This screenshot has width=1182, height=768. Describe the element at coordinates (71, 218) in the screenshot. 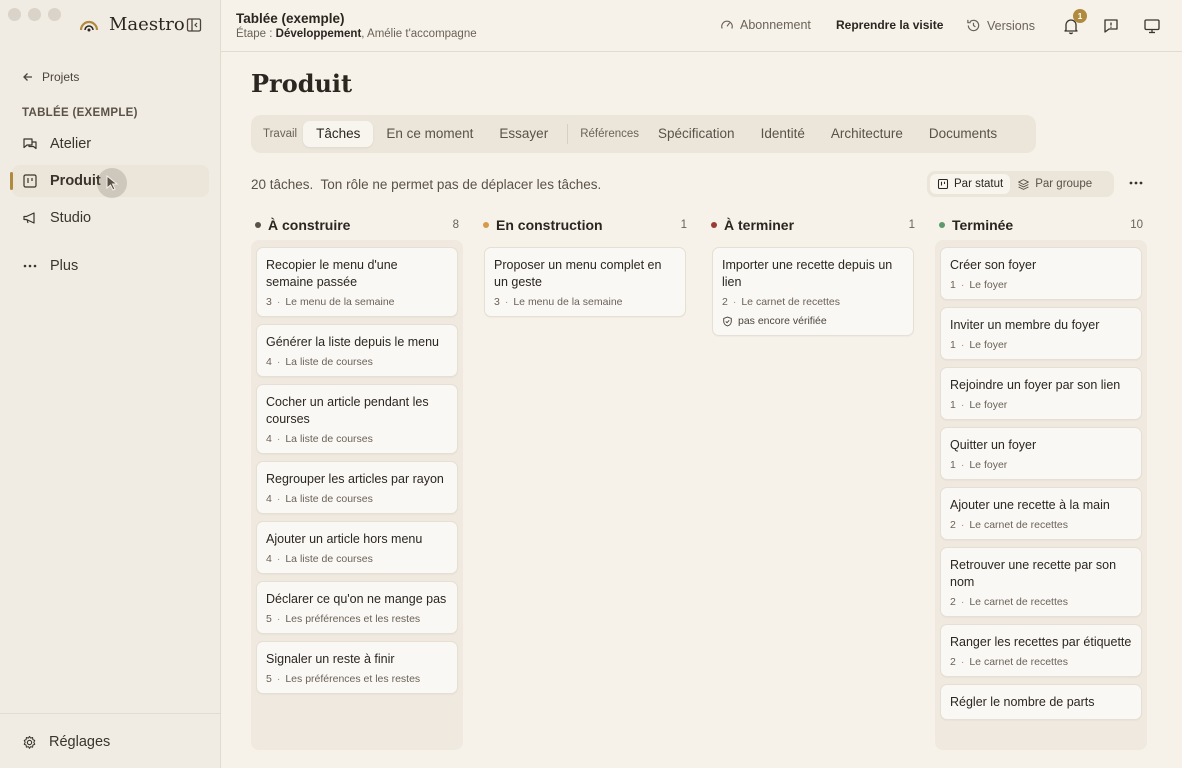

I see `sidebar-item-label: Studio` at that location.